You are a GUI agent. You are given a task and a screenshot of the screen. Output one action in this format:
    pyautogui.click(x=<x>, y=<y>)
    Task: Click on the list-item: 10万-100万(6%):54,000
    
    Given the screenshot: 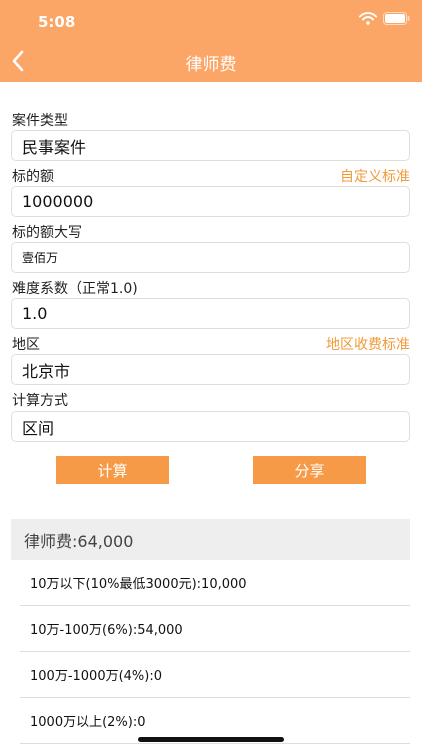 What is the action you would take?
    pyautogui.click(x=215, y=629)
    